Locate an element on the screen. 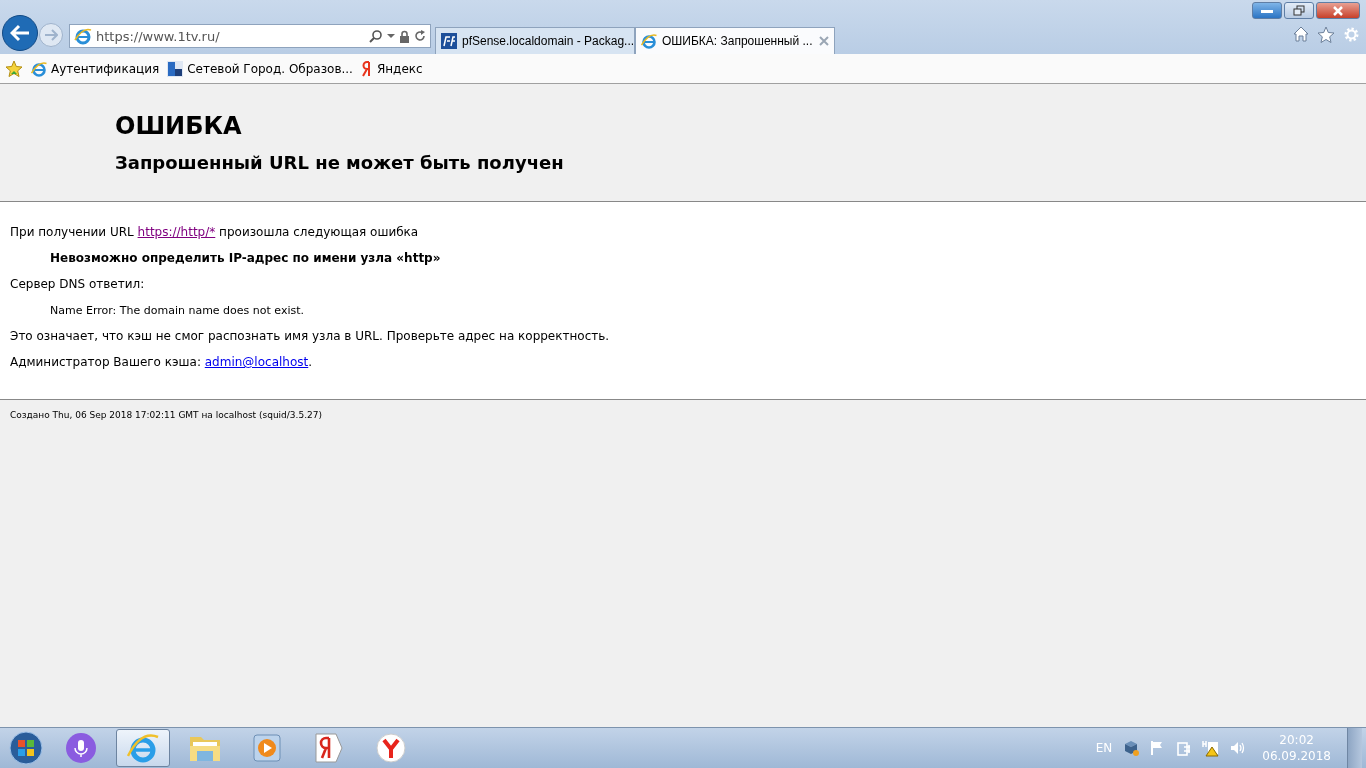  lock-icon is located at coordinates (404, 36).